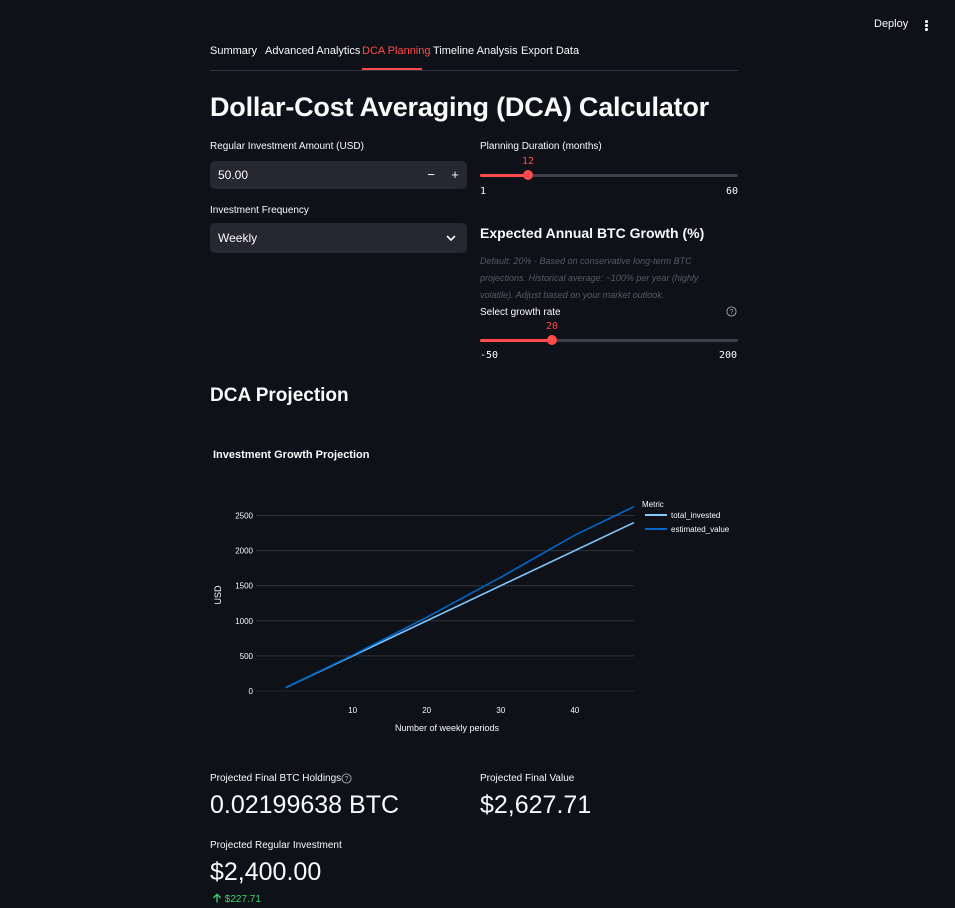 This screenshot has height=908, width=955. I want to click on duration-slider-max: 60, so click(732, 191).